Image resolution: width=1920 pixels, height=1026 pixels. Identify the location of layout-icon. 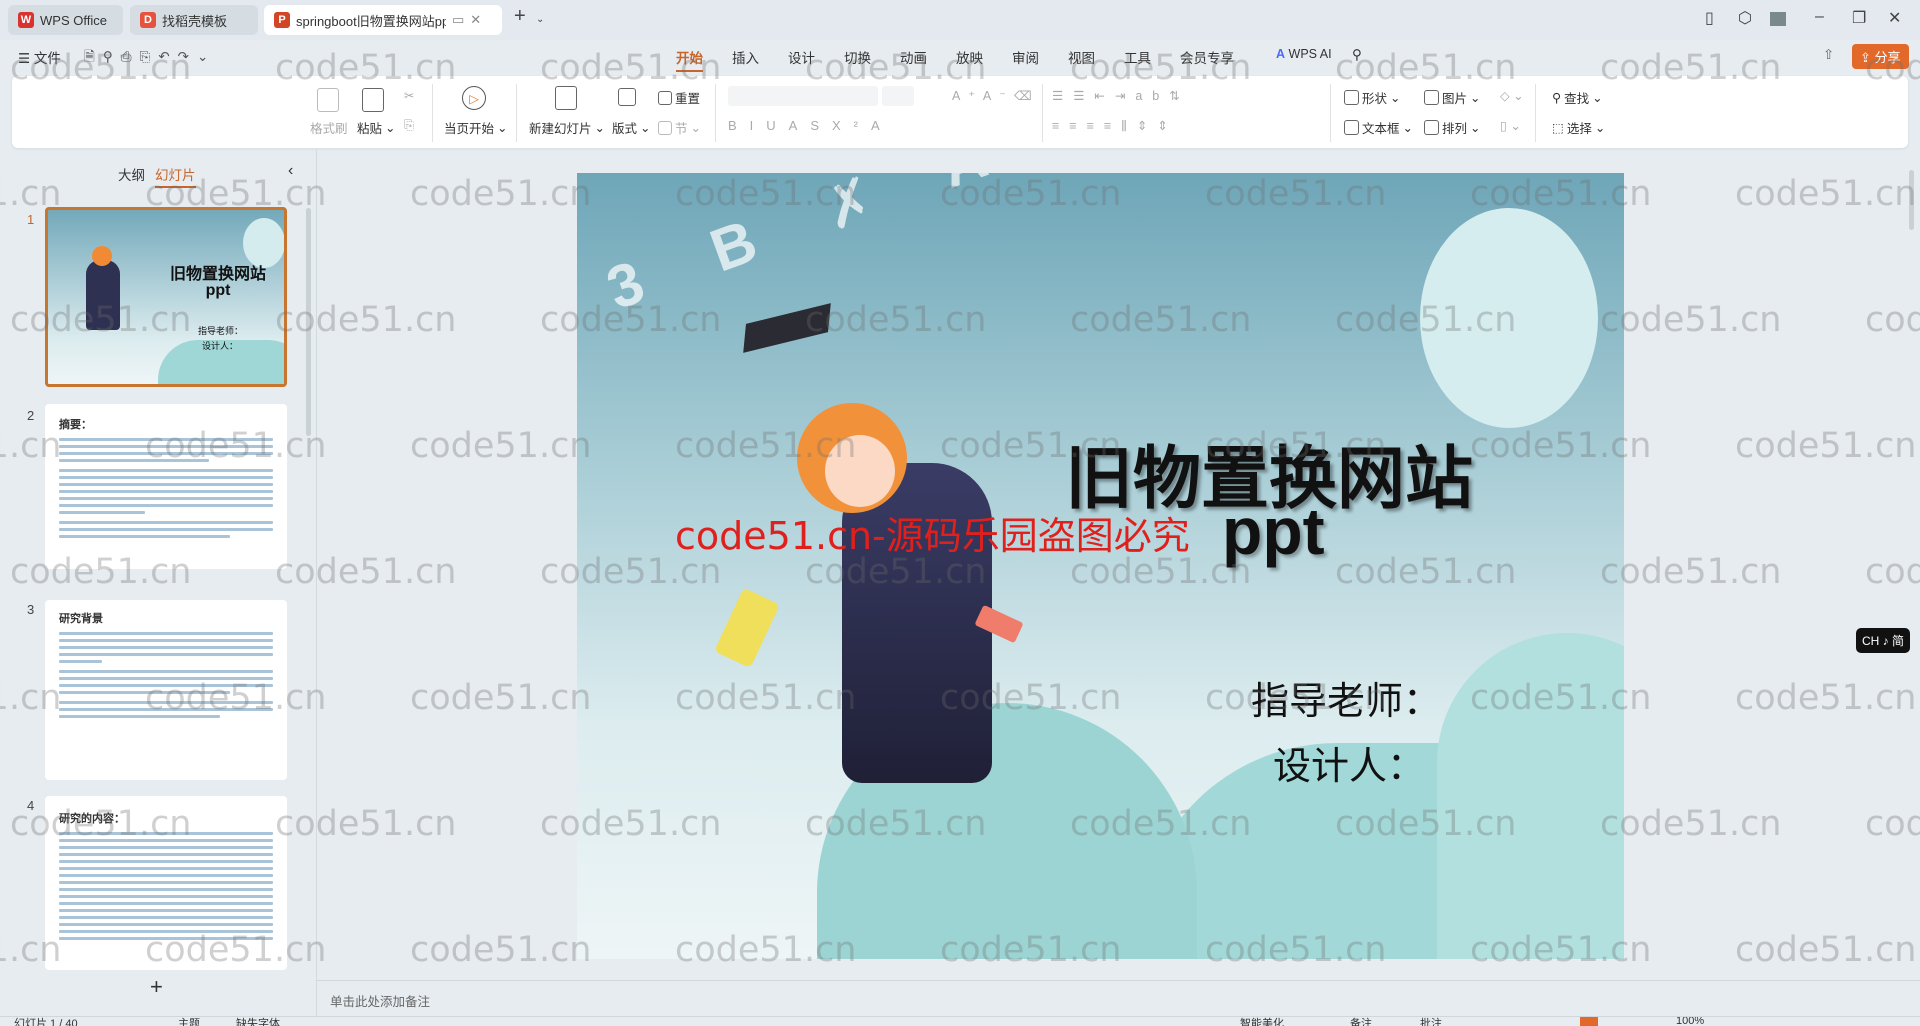
(627, 97).